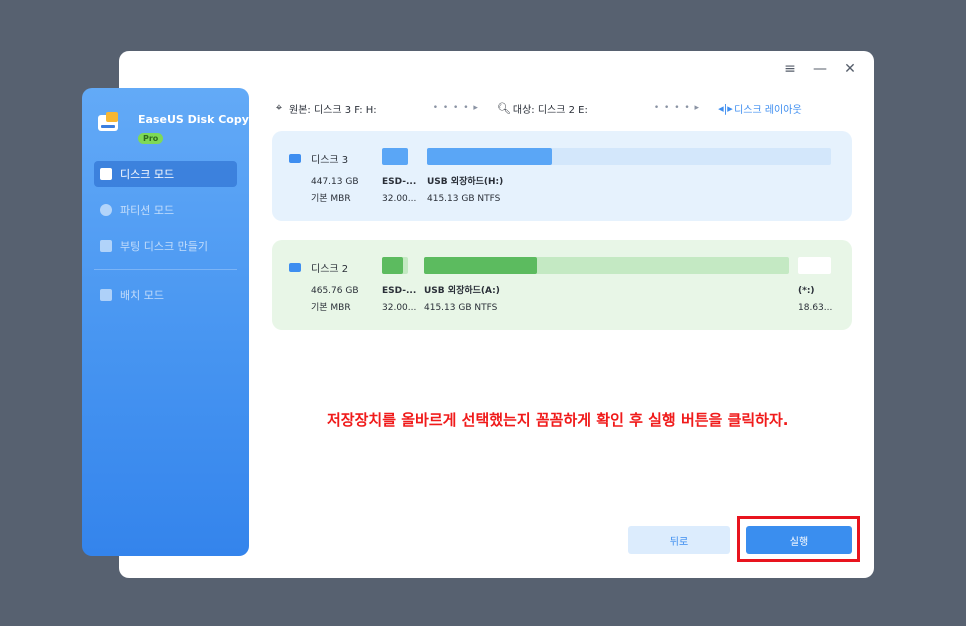 Image resolution: width=966 pixels, height=626 pixels. I want to click on partition-bar-unallocated, so click(814, 265).